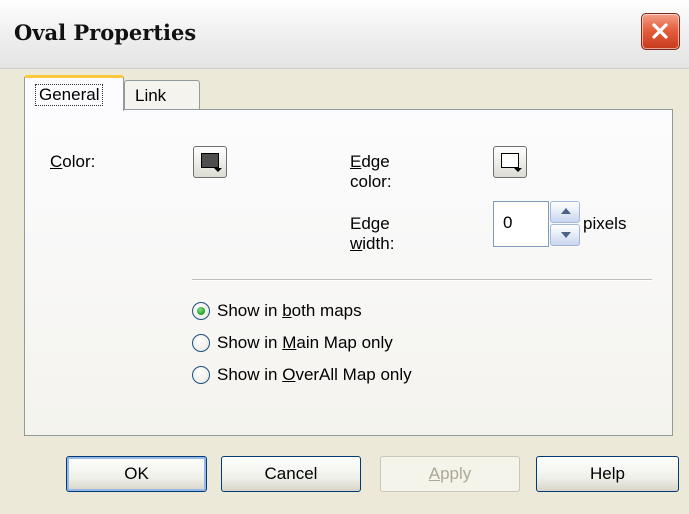 This screenshot has width=689, height=514. I want to click on close-icon, so click(660, 31).